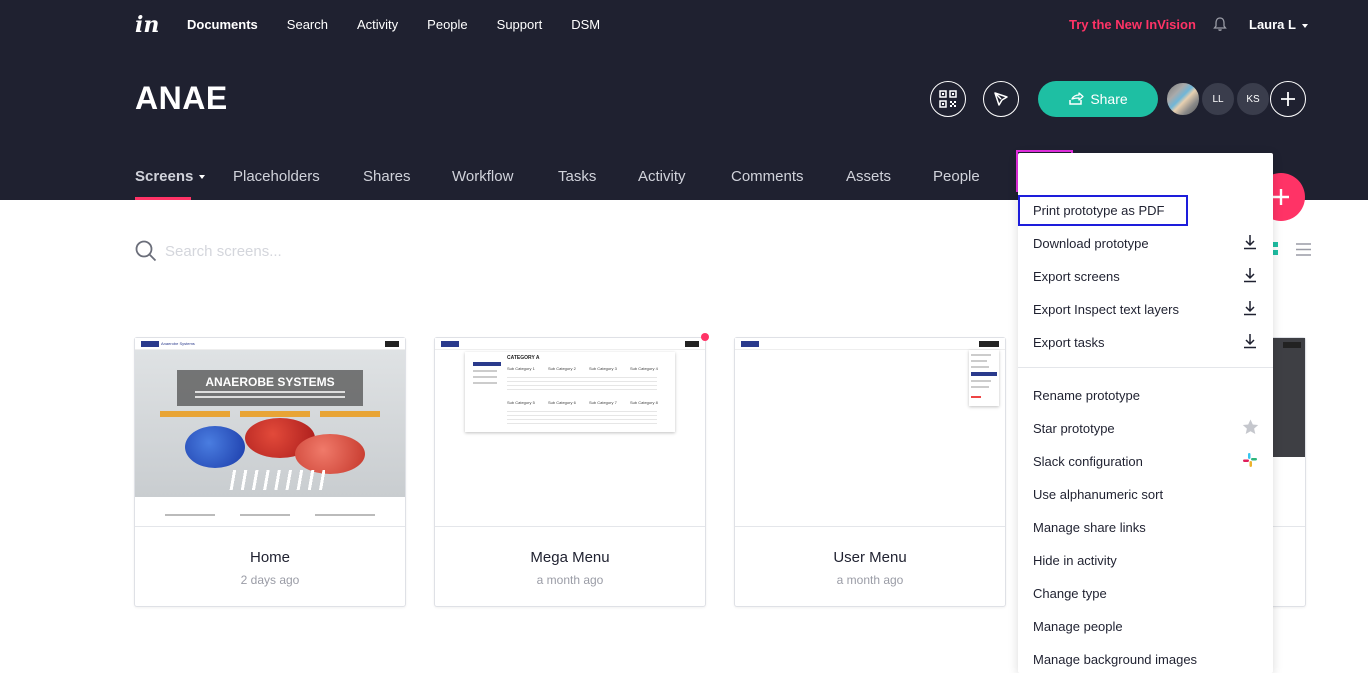 The width and height of the screenshot is (1368, 673). I want to click on avatar, so click(1183, 99).